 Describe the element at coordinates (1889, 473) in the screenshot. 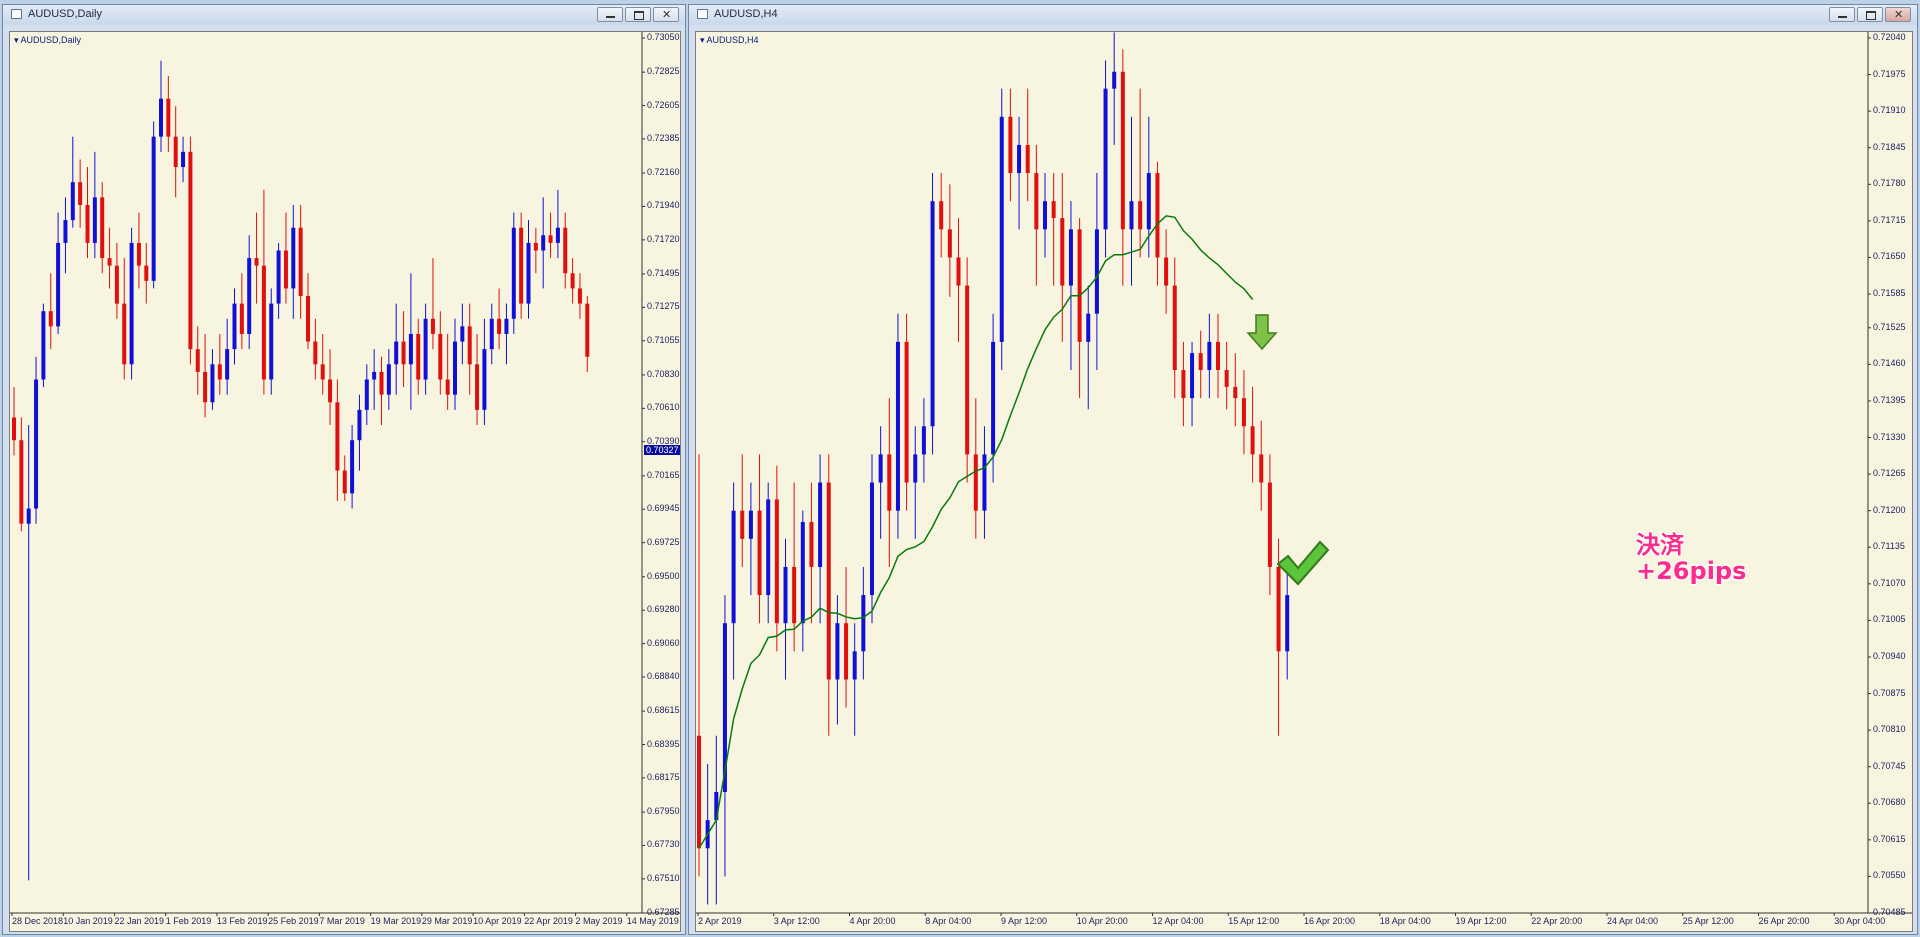

I see `y-axis-tick-label: 0.71265` at that location.